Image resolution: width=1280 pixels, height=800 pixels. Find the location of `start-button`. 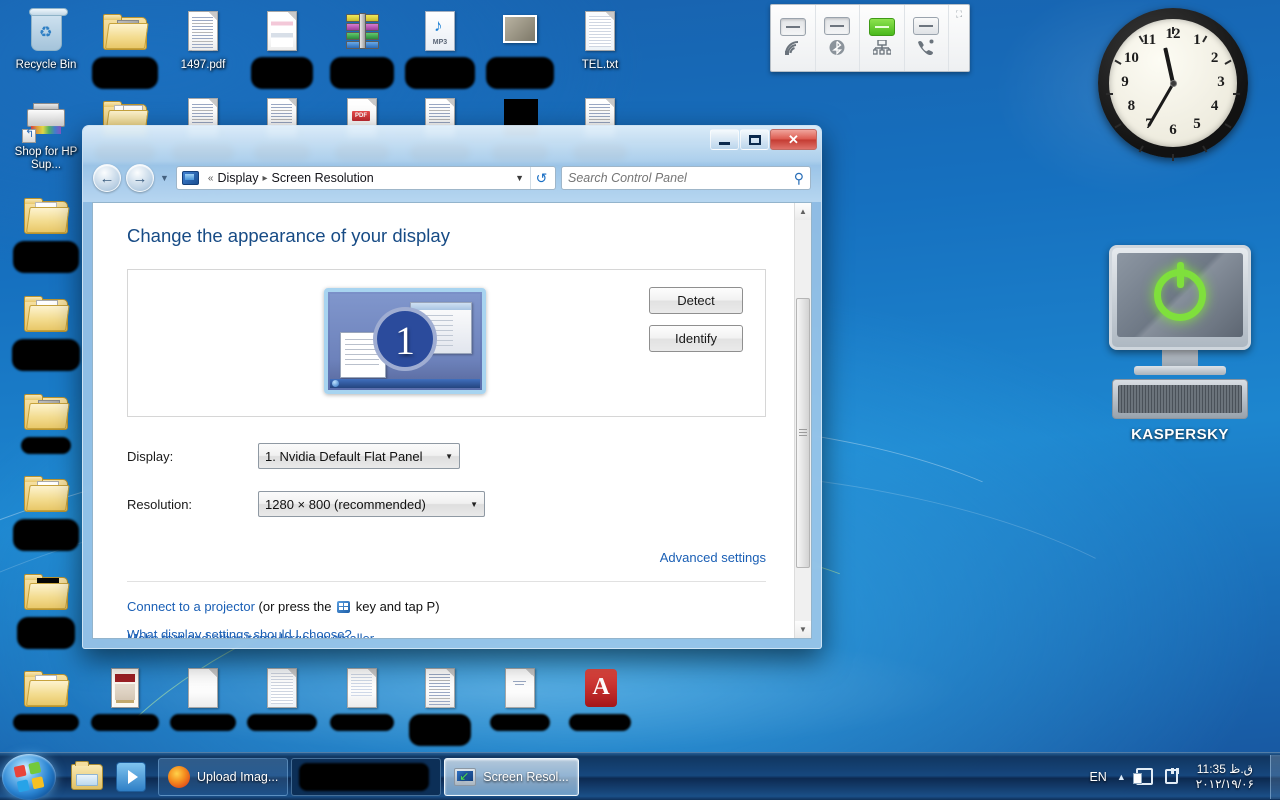

start-button is located at coordinates (29, 776).